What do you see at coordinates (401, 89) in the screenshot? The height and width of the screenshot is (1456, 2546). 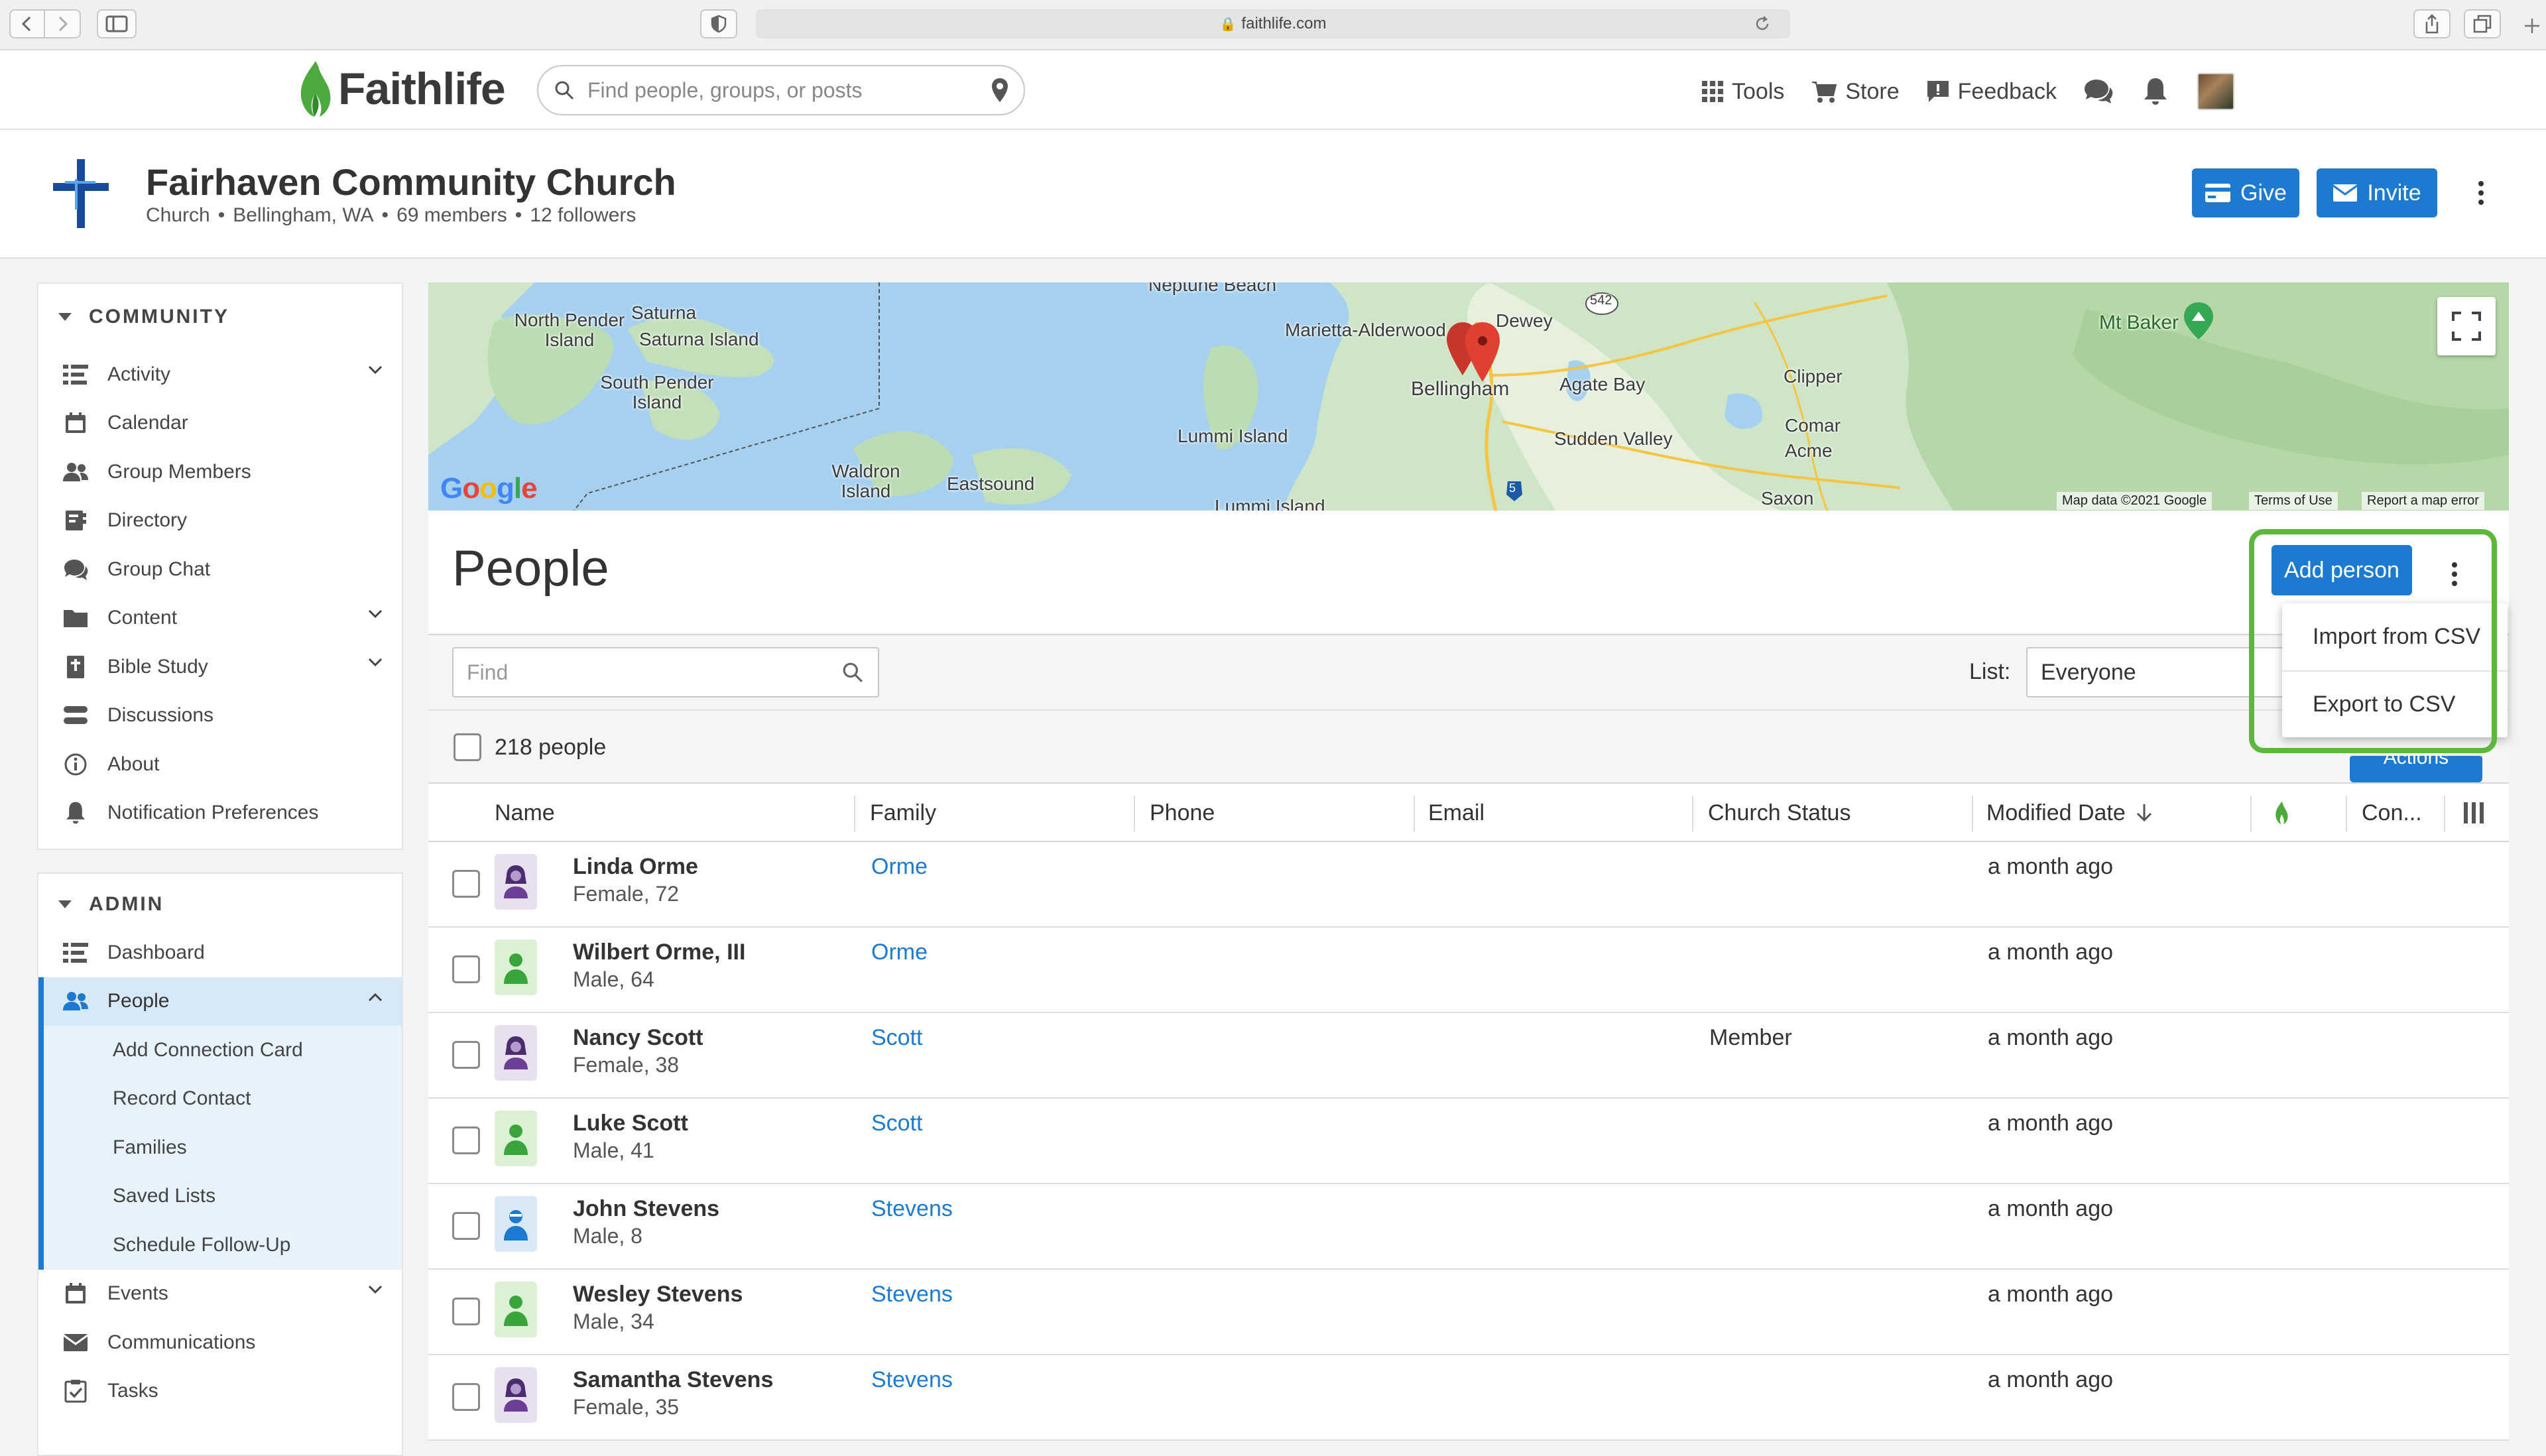 I see `faithlife-logo: Faithlife` at bounding box center [401, 89].